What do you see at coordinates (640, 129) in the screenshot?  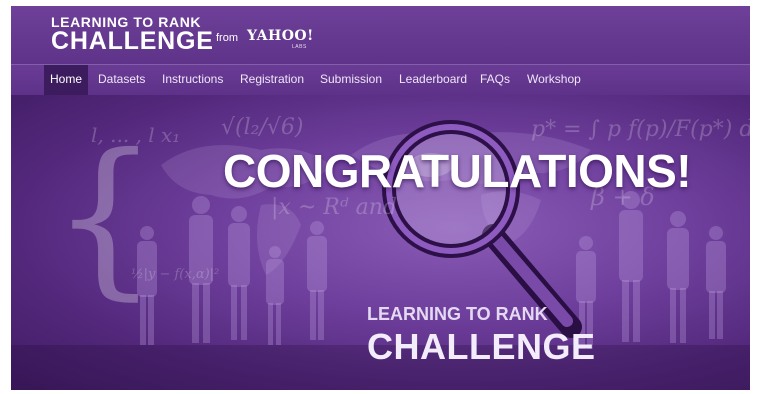 I see `math-decor-3: p* = ∫ p f(p)/F(p*) dp + F` at bounding box center [640, 129].